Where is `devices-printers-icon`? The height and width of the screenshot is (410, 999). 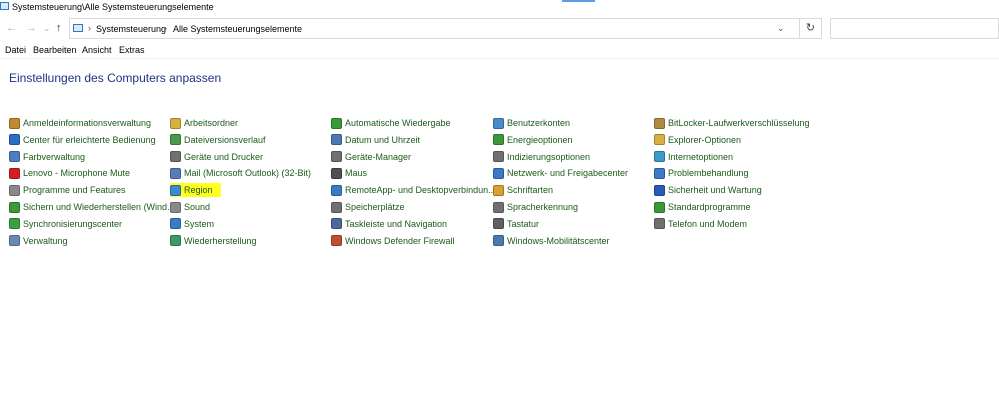 devices-printers-icon is located at coordinates (175, 157).